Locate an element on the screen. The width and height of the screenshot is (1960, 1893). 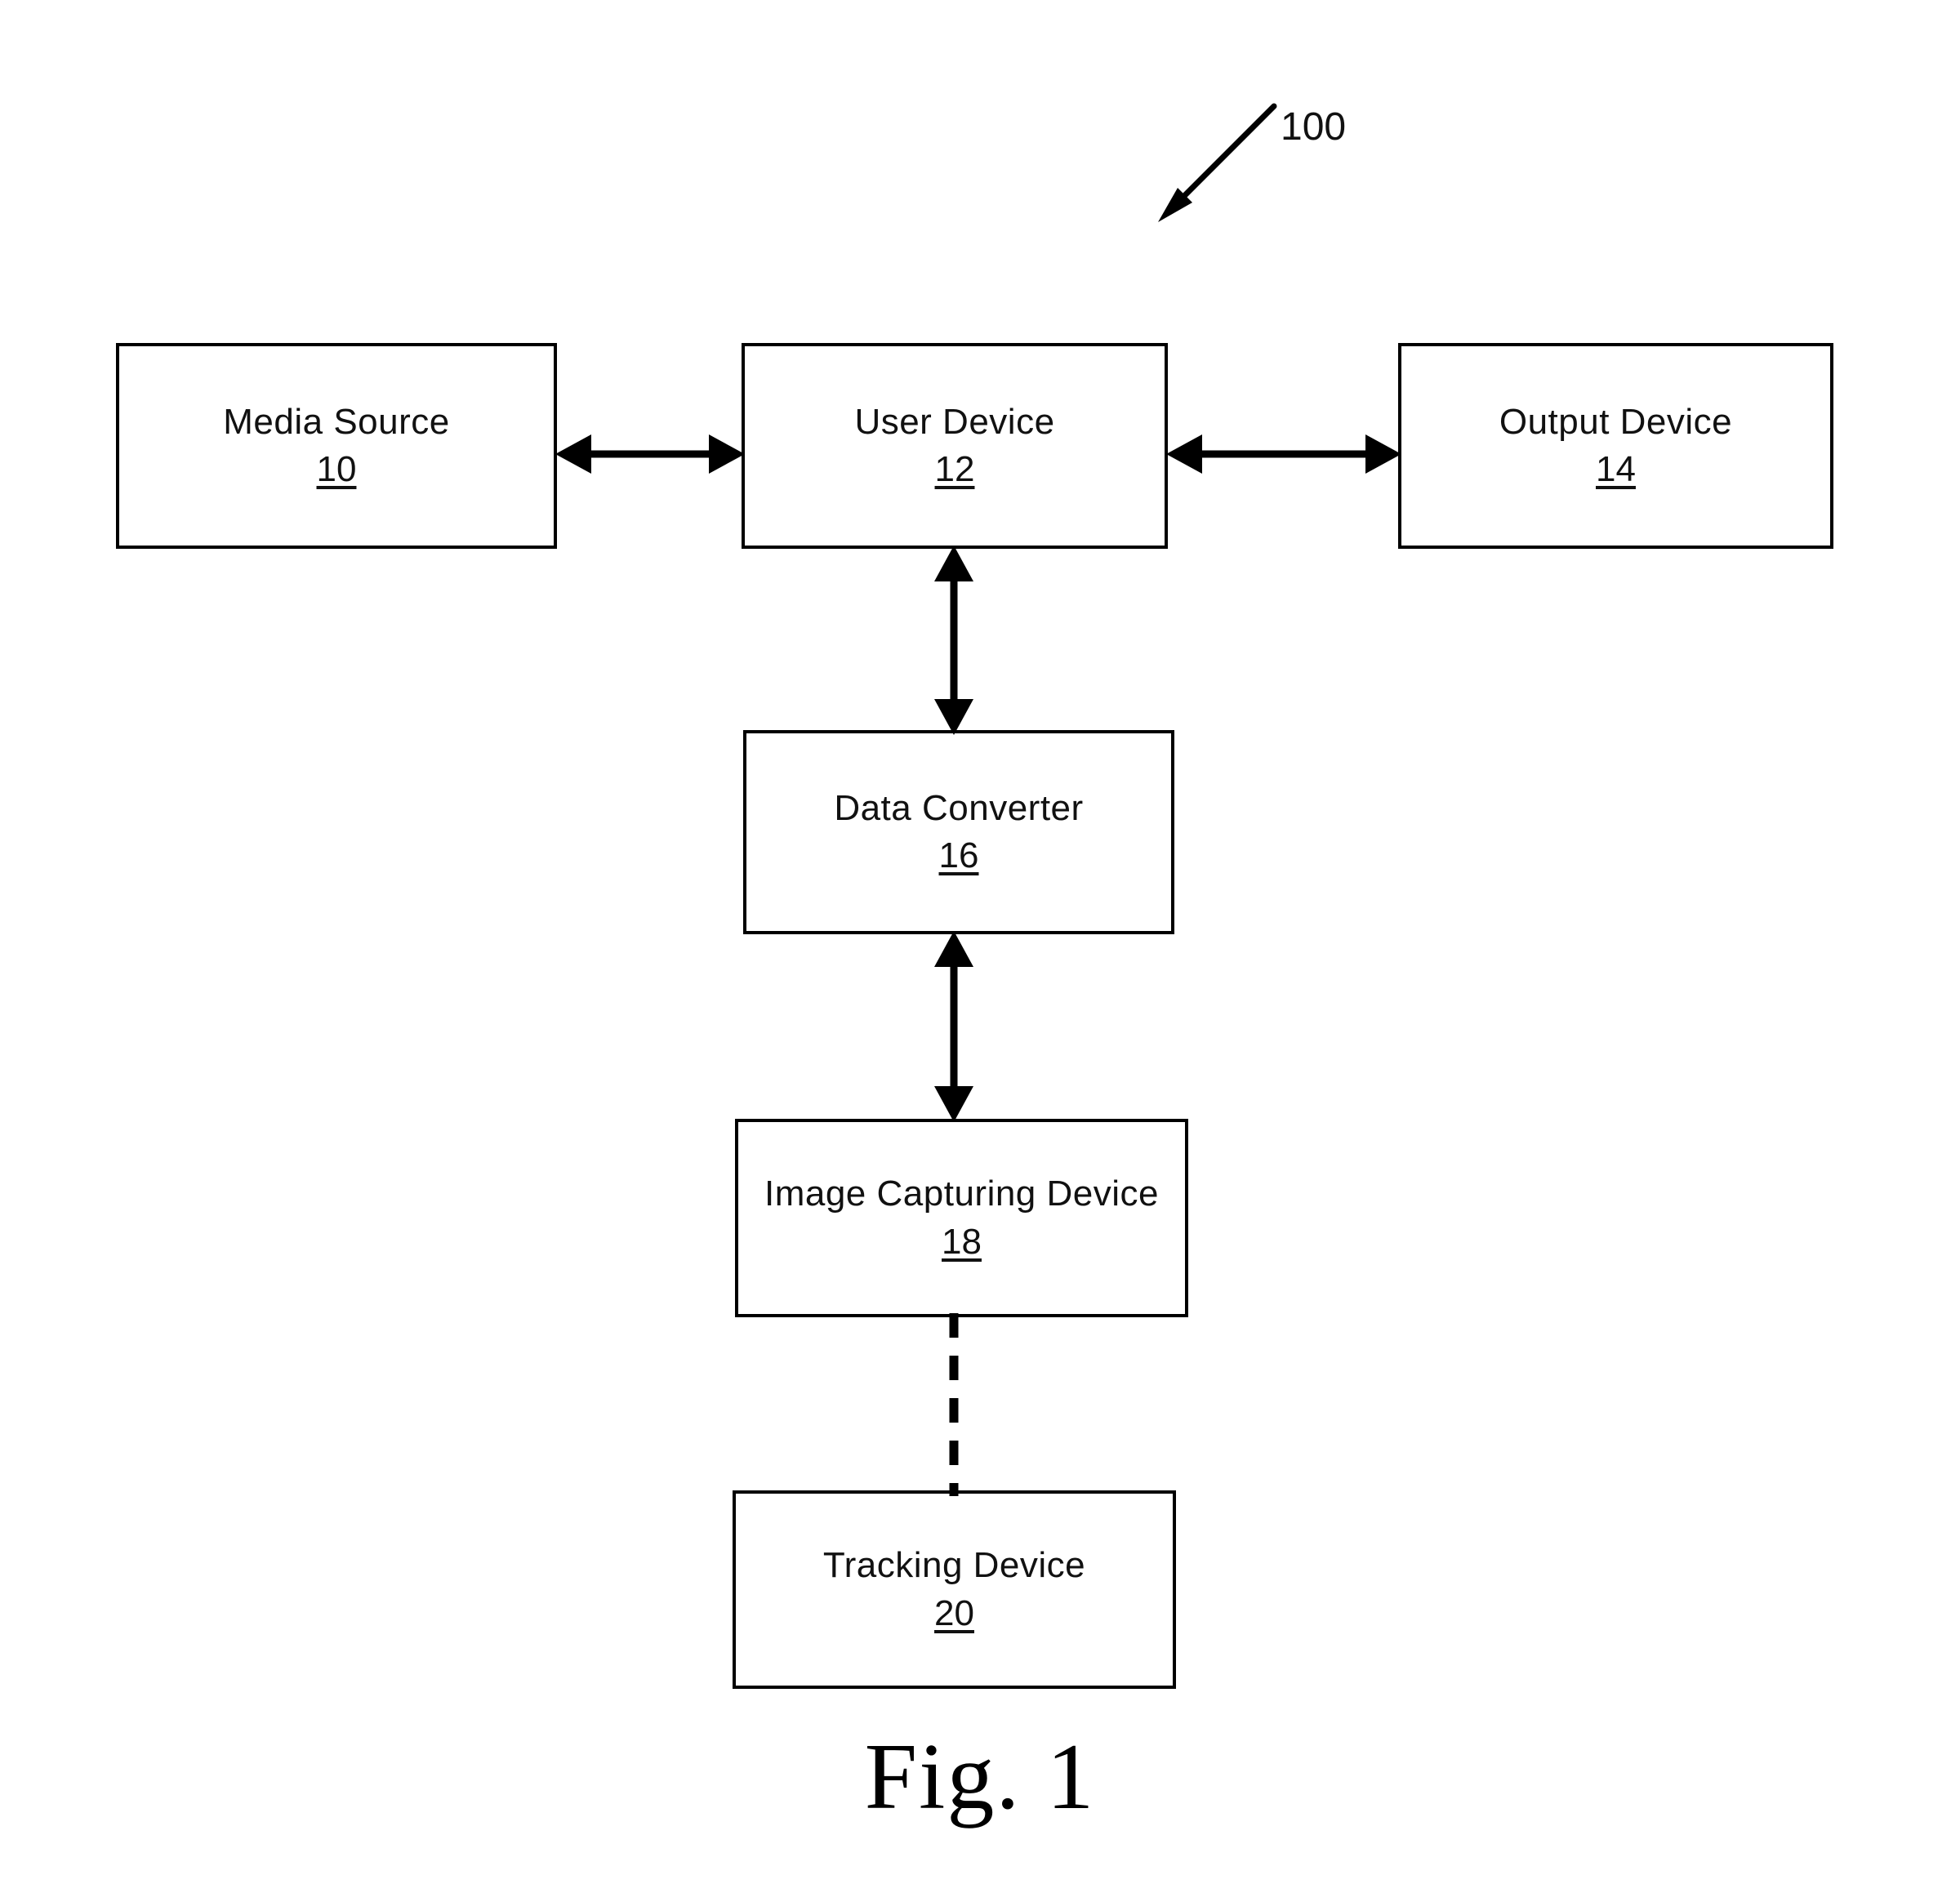
system-reference-label: 100 is located at coordinates (1314, 127).